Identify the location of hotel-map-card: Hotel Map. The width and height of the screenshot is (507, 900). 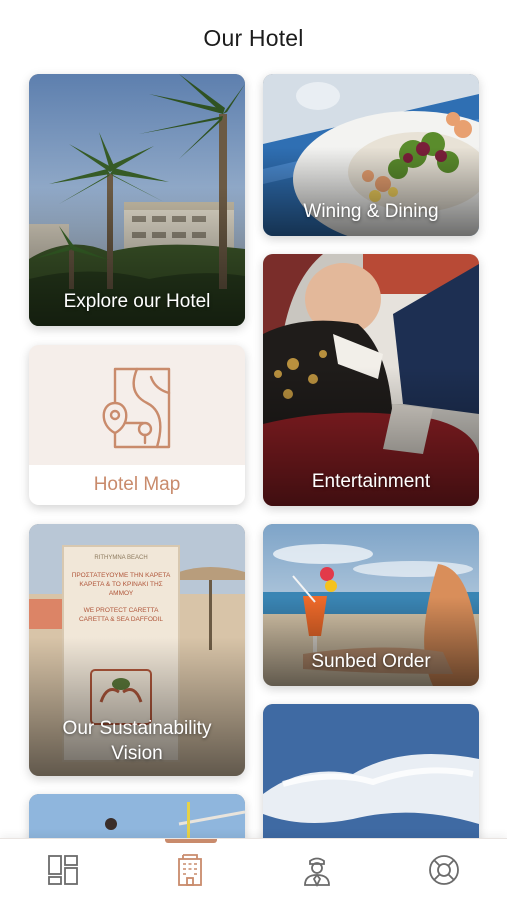
(137, 425).